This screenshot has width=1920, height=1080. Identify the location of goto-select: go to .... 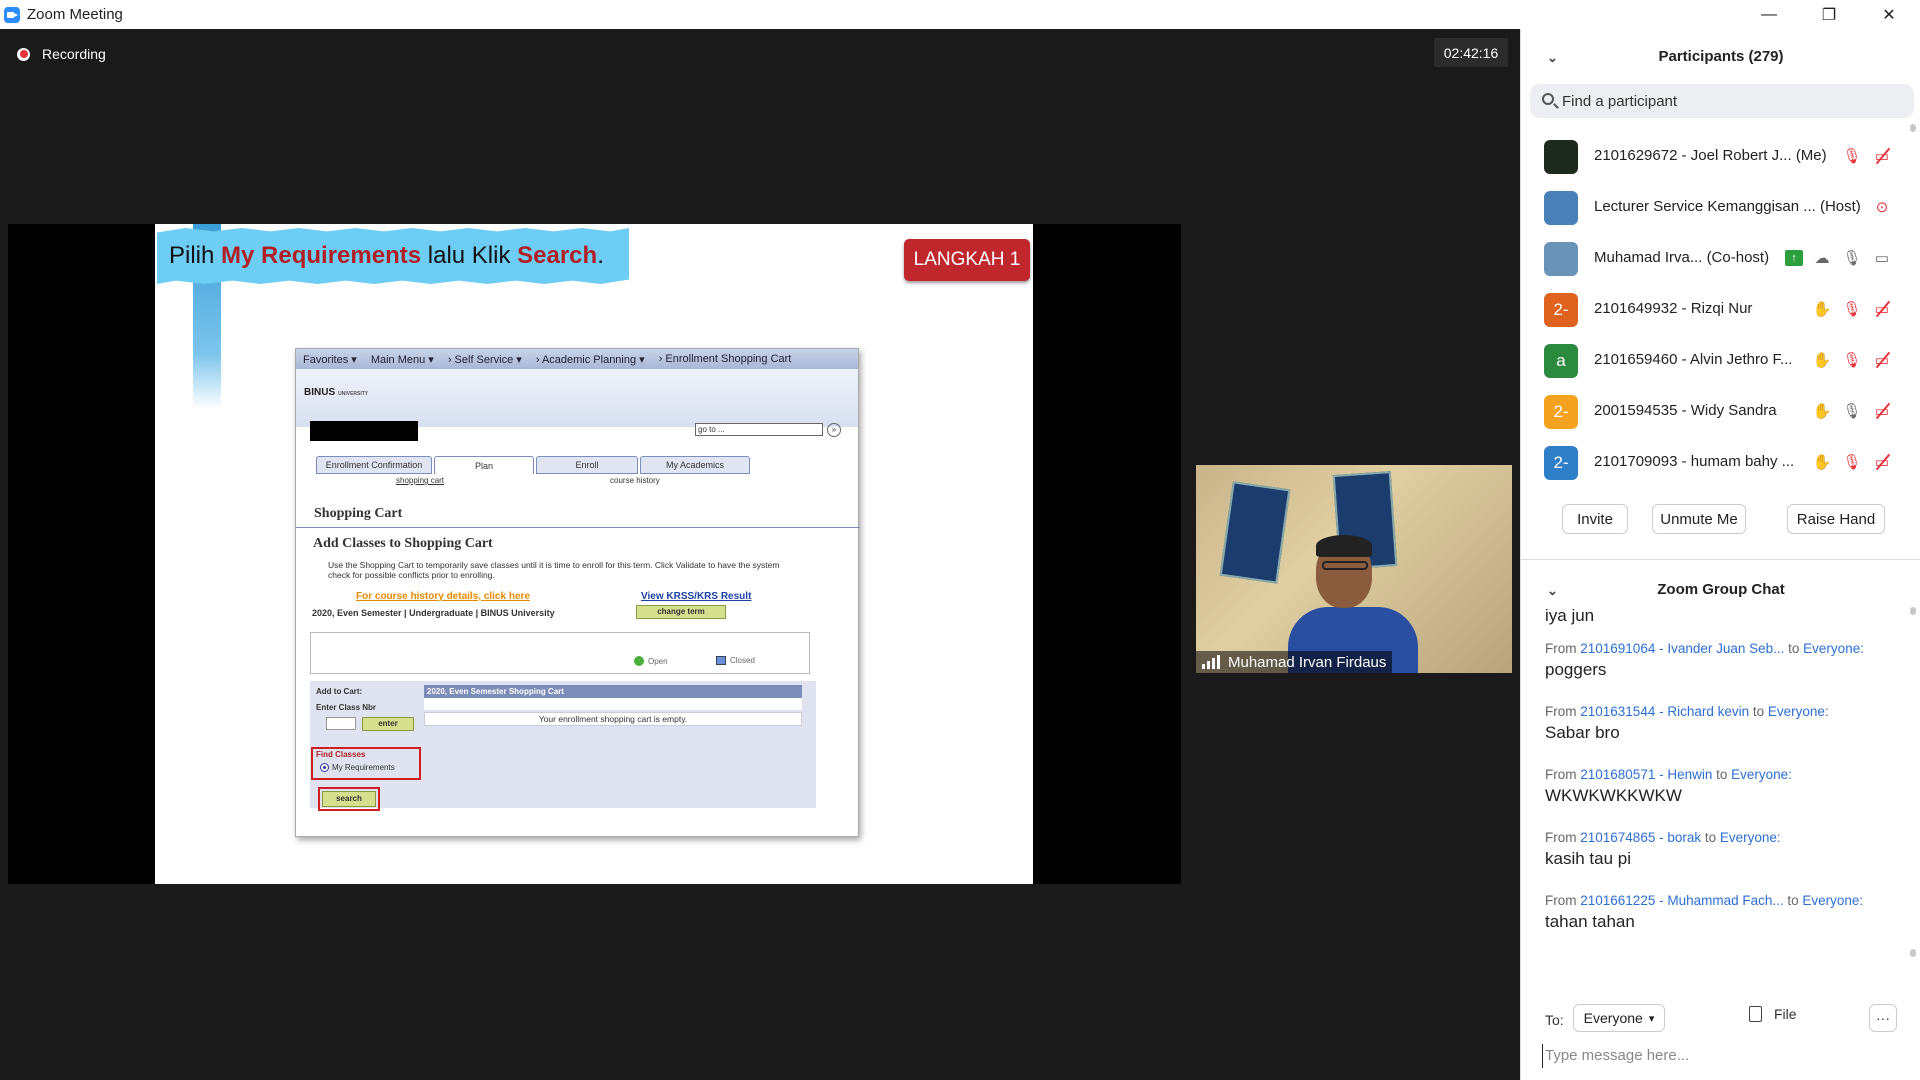
(759, 429).